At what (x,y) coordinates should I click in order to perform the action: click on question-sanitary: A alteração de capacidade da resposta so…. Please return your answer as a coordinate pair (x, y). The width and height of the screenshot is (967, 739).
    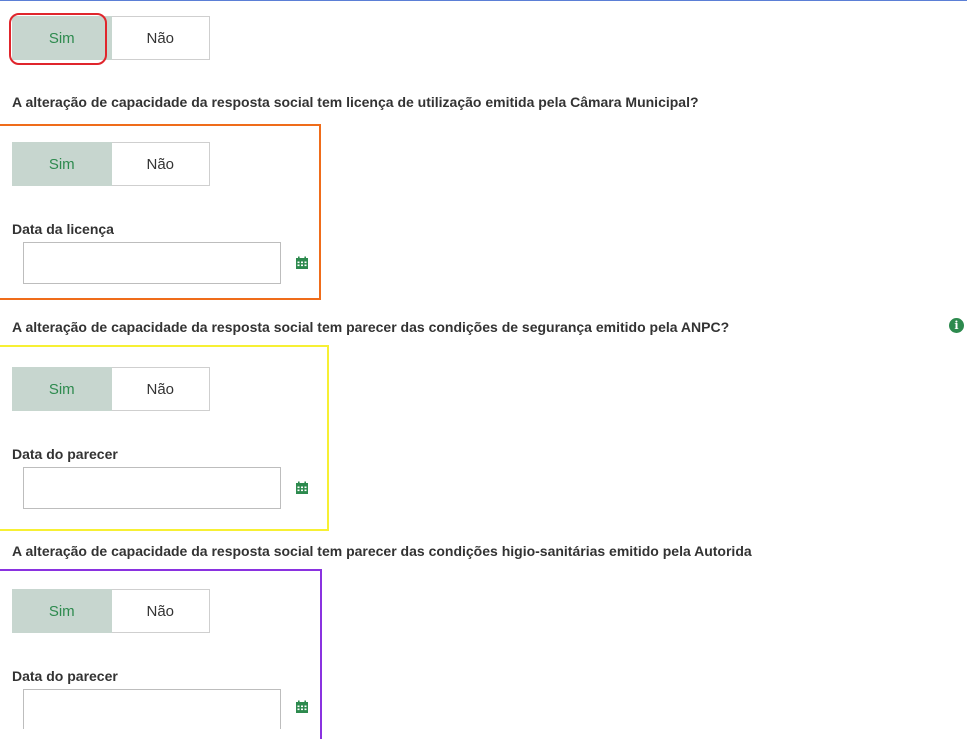
    Looking at the image, I should click on (382, 551).